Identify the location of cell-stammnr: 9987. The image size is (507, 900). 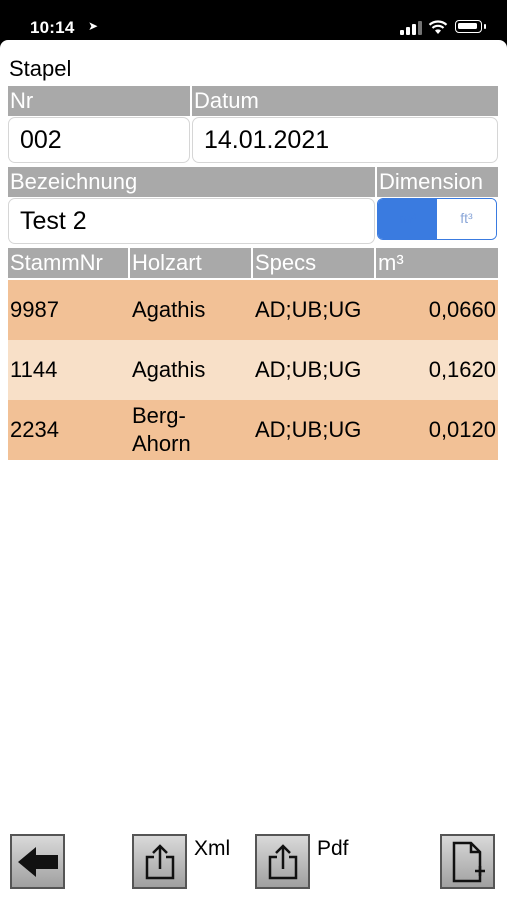
(34, 309).